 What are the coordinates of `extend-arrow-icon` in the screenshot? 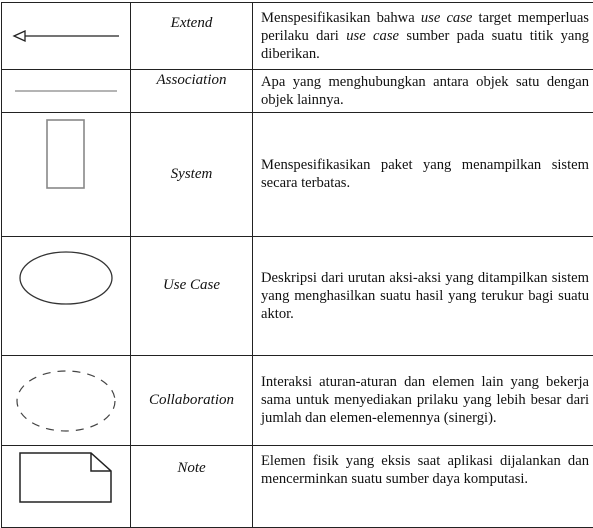 It's located at (66, 36).